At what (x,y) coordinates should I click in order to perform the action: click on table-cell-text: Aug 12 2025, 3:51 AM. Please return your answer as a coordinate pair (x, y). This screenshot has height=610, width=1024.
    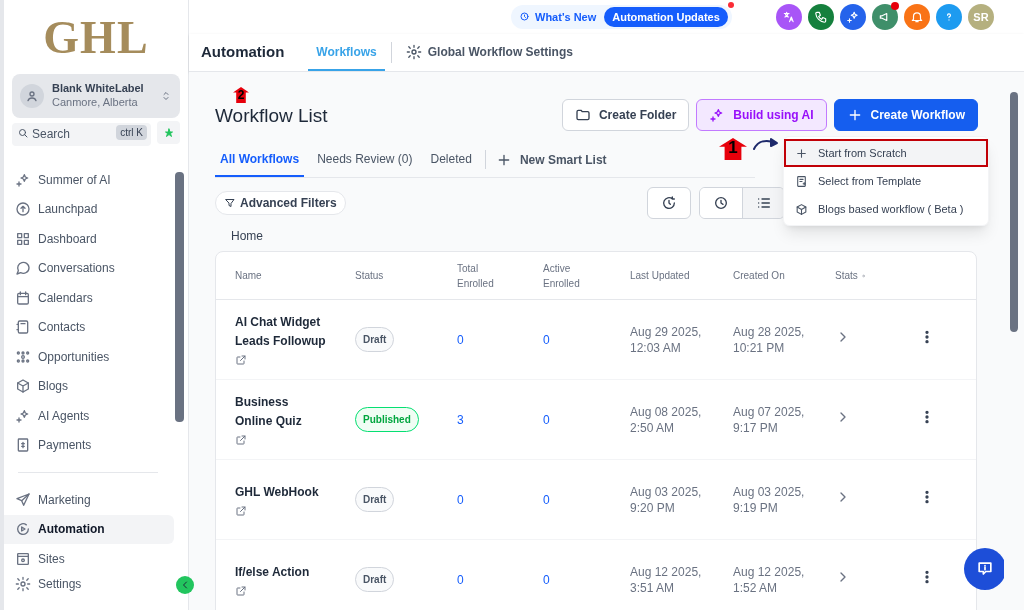
    Looking at the image, I should click on (666, 579).